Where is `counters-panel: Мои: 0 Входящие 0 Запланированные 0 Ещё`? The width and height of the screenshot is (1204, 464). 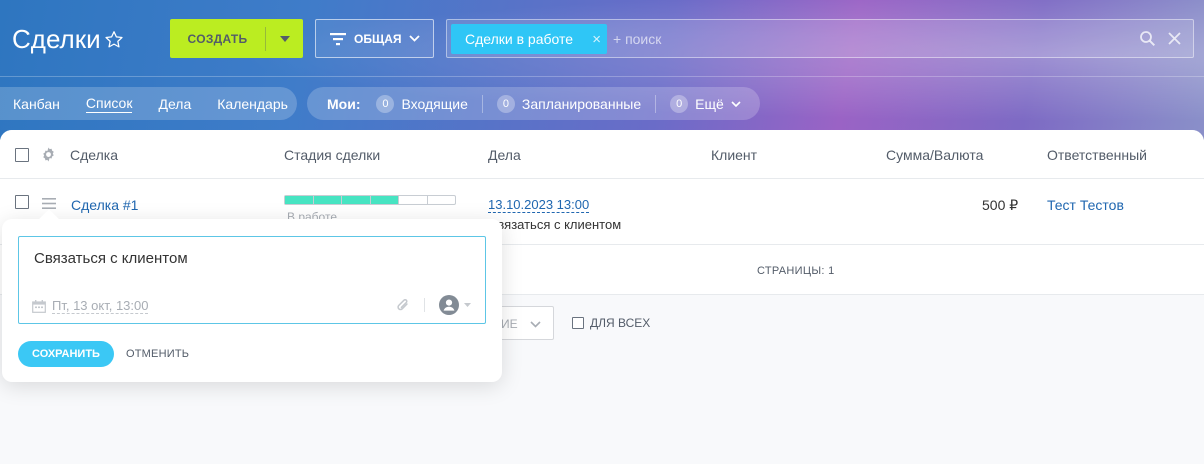
counters-panel: Мои: 0 Входящие 0 Запланированные 0 Ещё is located at coordinates (533, 103).